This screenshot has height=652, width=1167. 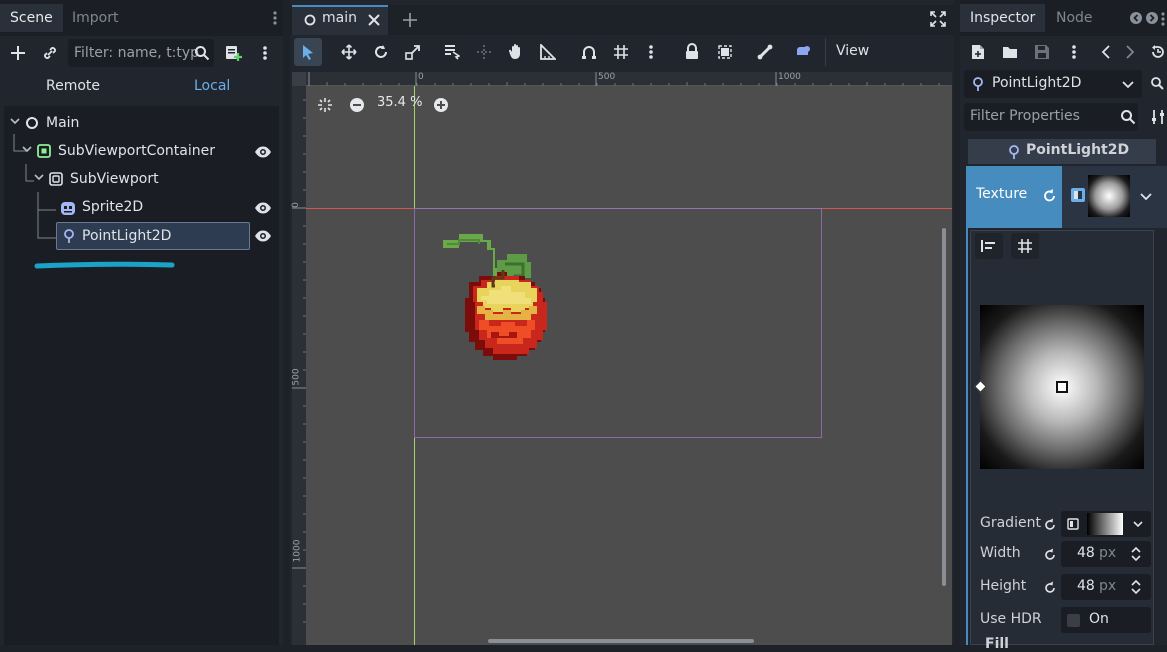 I want to click on bone-icon, so click(x=765, y=52).